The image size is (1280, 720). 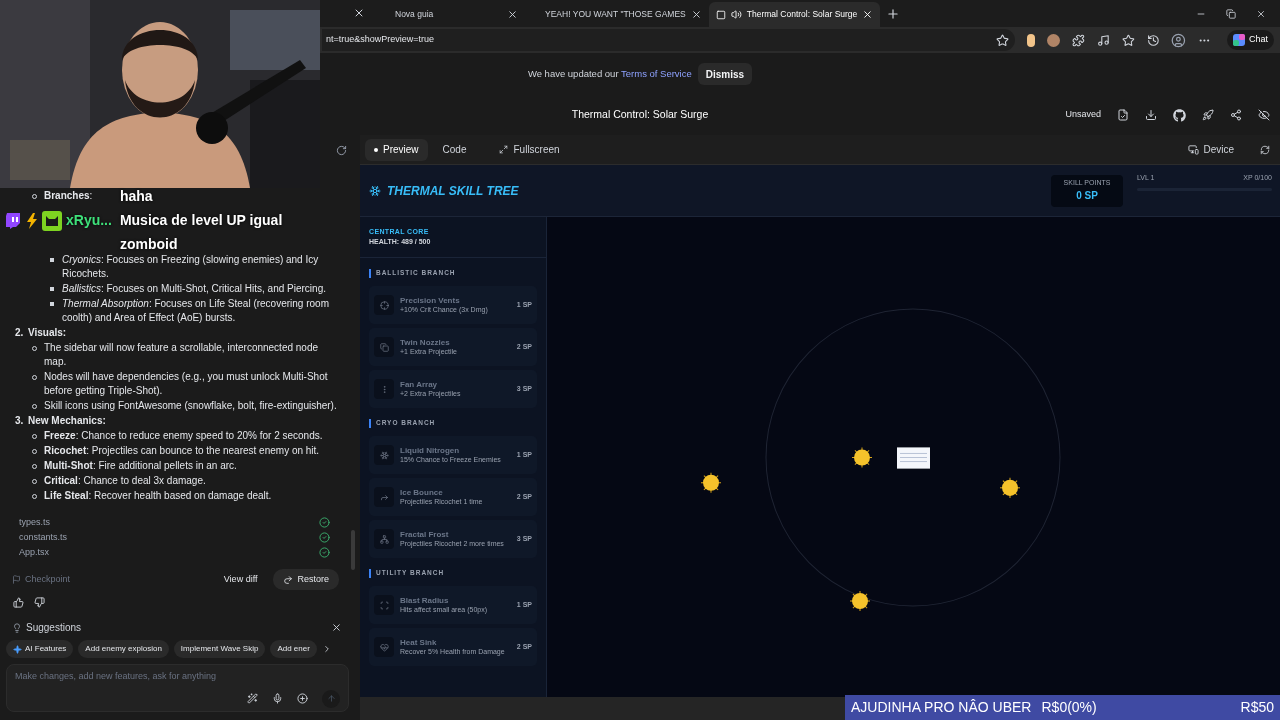 I want to click on github-icon, so click(x=1179, y=115).